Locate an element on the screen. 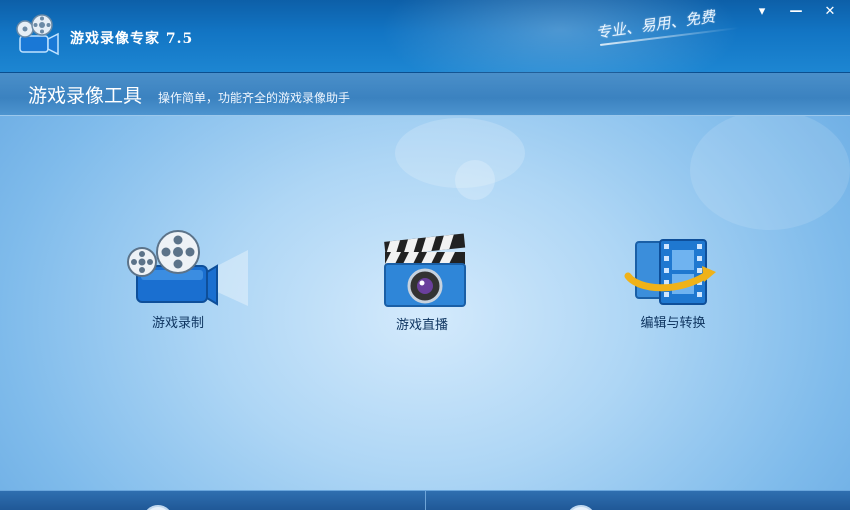 This screenshot has height=510, width=850. game-record-button: 游戏录制 is located at coordinates (178, 283).